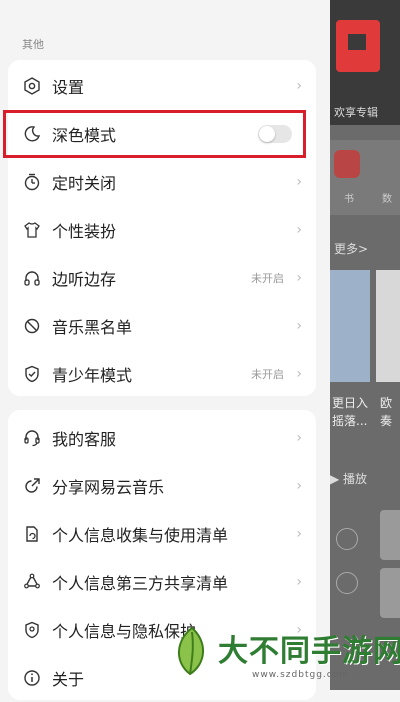 The image size is (400, 702). I want to click on watermark-url: www.szdbtgg.com, so click(300, 675).